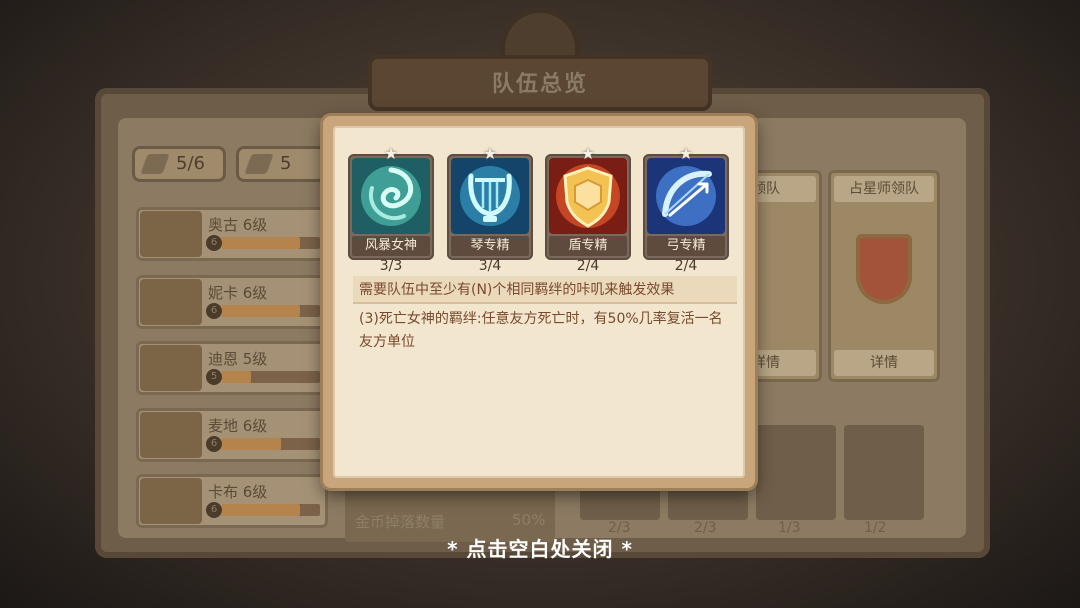  What do you see at coordinates (281, 164) in the screenshot?
I see `power-chip: 5` at bounding box center [281, 164].